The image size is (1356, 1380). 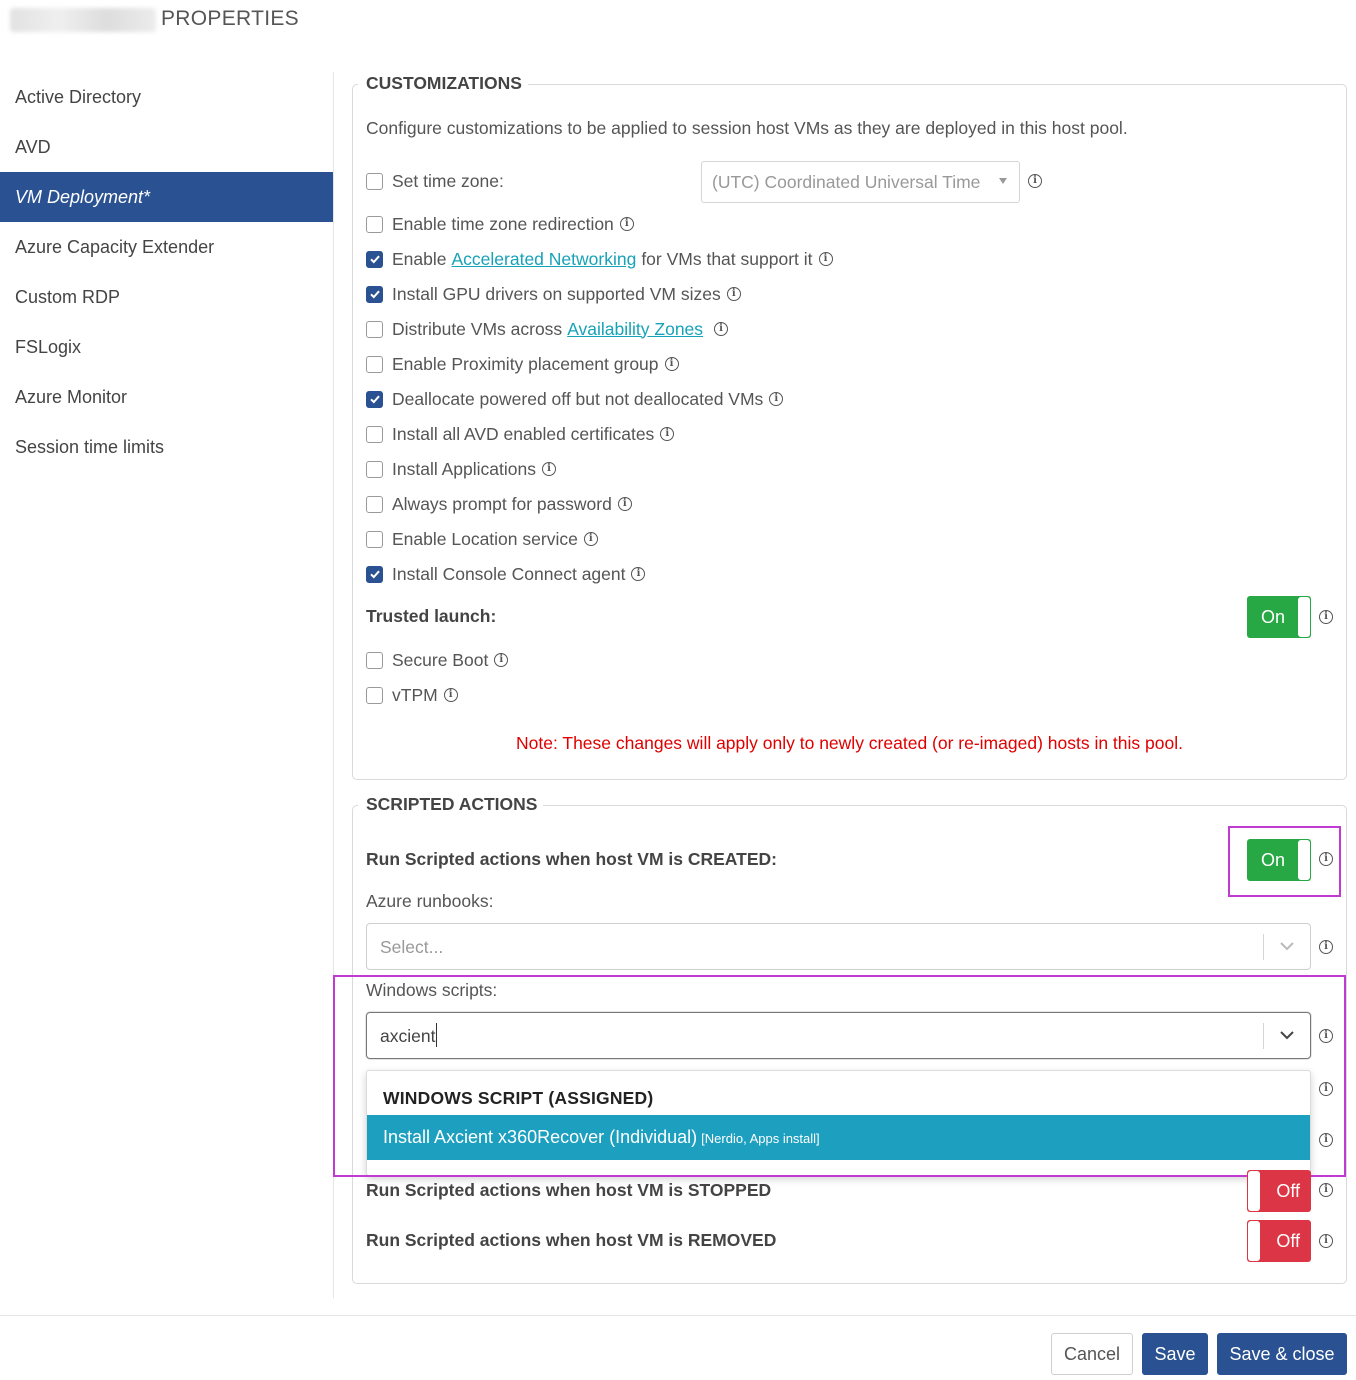 I want to click on option-vtpm: vTPM i, so click(x=412, y=695).